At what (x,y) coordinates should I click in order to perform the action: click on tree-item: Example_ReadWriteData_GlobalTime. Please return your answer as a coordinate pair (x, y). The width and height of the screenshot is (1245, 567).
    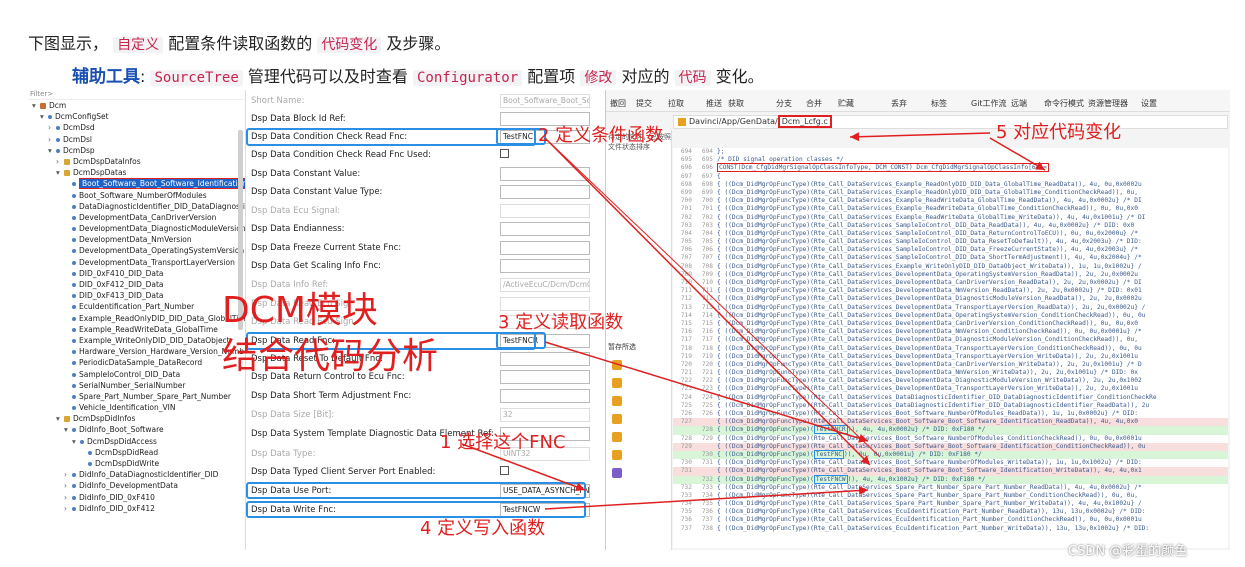
    Looking at the image, I should click on (136, 329).